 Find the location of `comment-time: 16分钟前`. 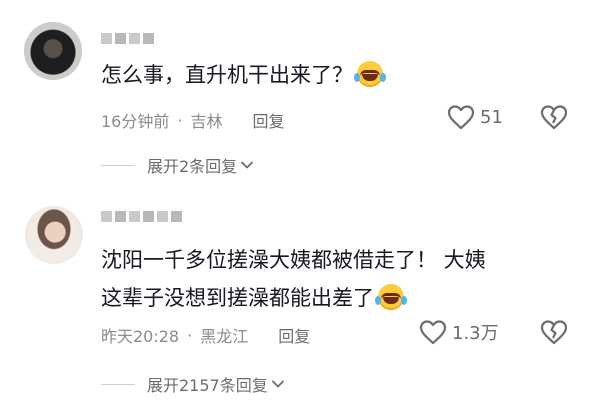

comment-time: 16分钟前 is located at coordinates (135, 121).